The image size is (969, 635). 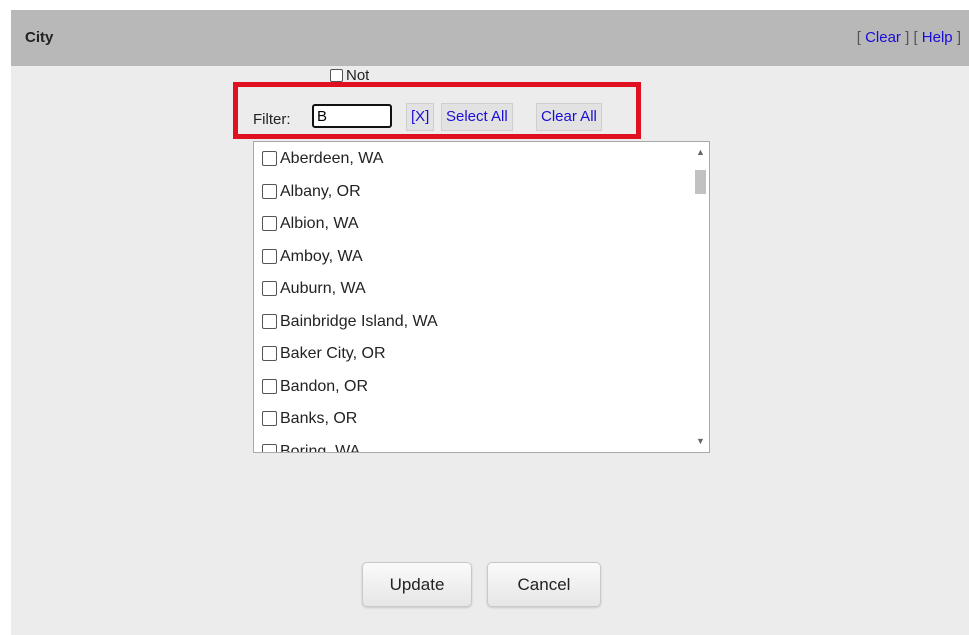 I want to click on city-label: Banks, OR, so click(x=319, y=418).